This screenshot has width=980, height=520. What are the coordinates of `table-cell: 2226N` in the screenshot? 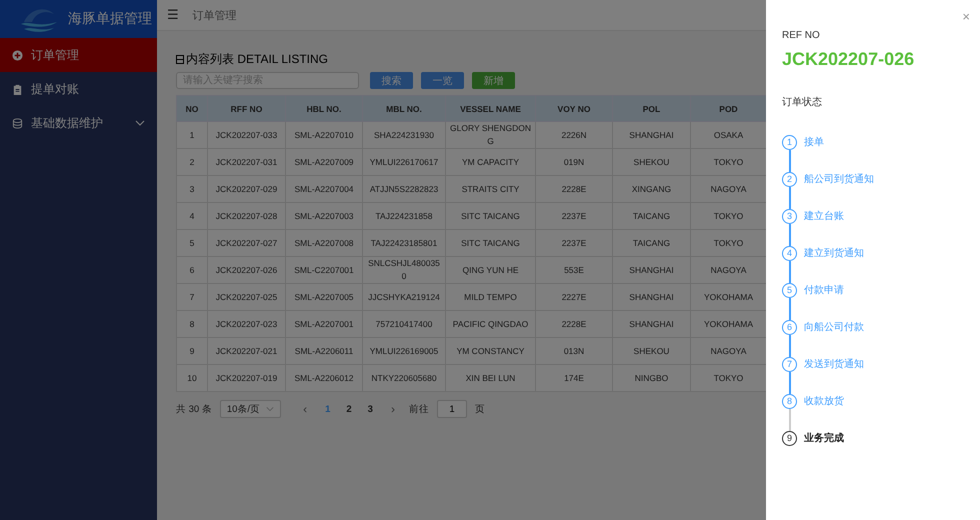 It's located at (574, 135).